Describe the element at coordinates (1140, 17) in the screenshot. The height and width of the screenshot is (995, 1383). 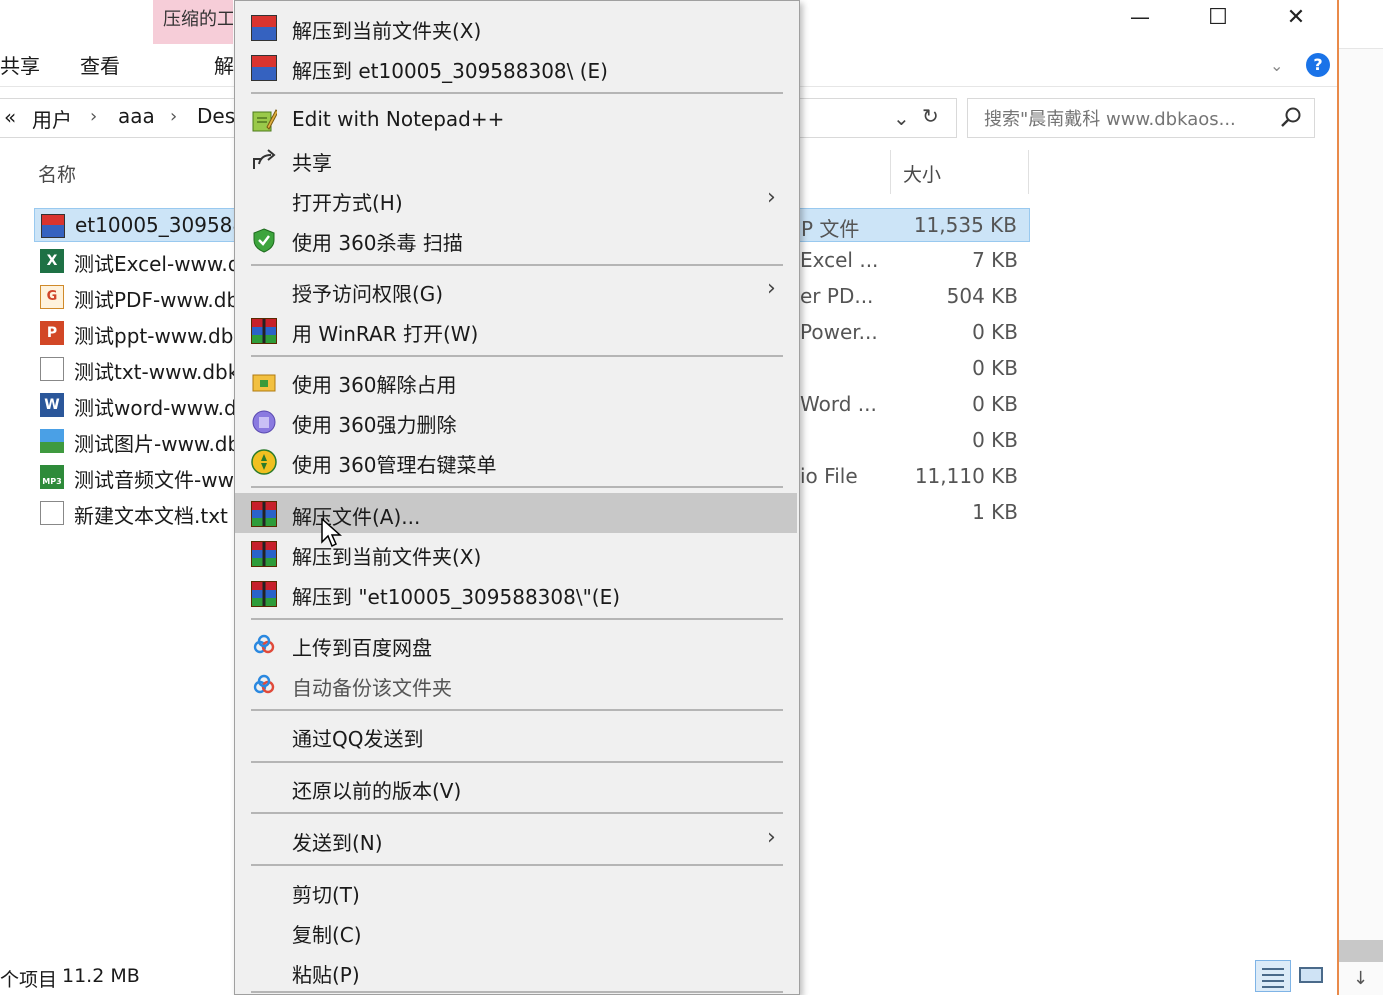
I see `minimize-button: —` at that location.